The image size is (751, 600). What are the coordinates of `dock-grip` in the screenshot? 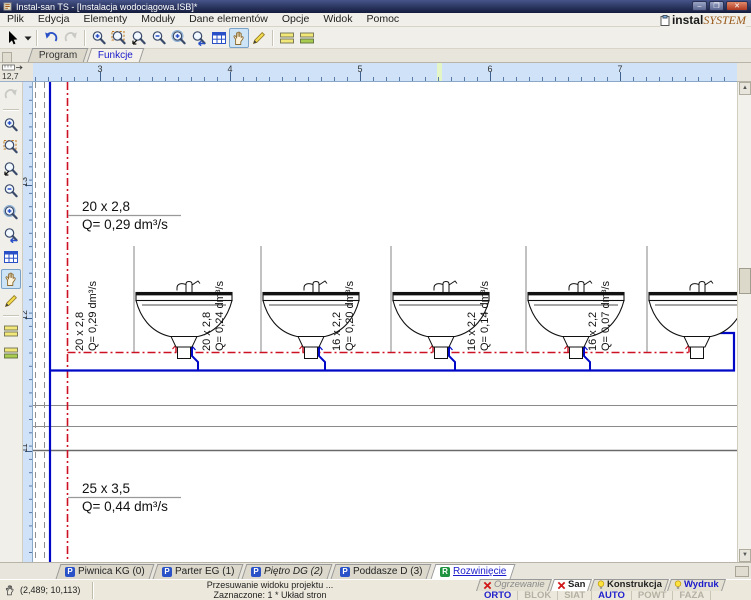 It's located at (7, 57).